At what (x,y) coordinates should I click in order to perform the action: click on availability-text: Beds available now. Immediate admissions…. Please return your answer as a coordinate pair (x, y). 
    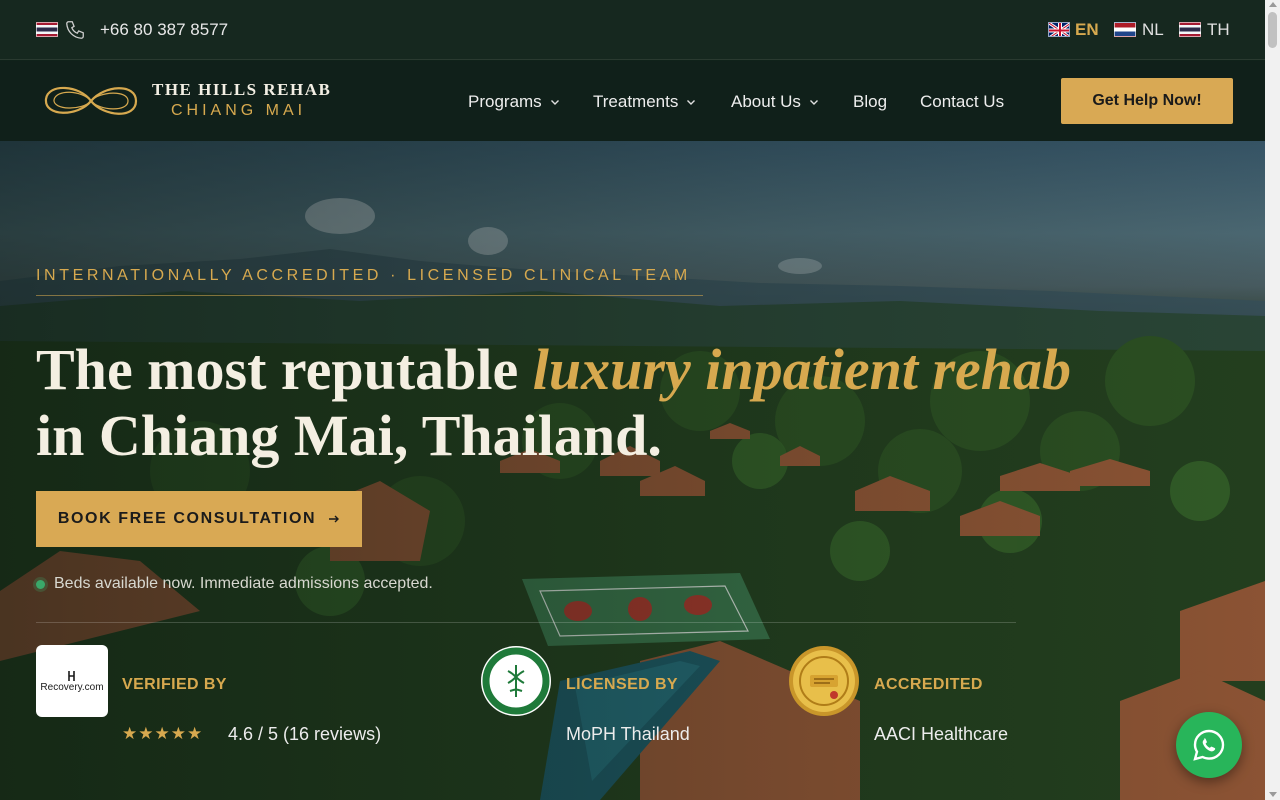
    Looking at the image, I should click on (243, 583).